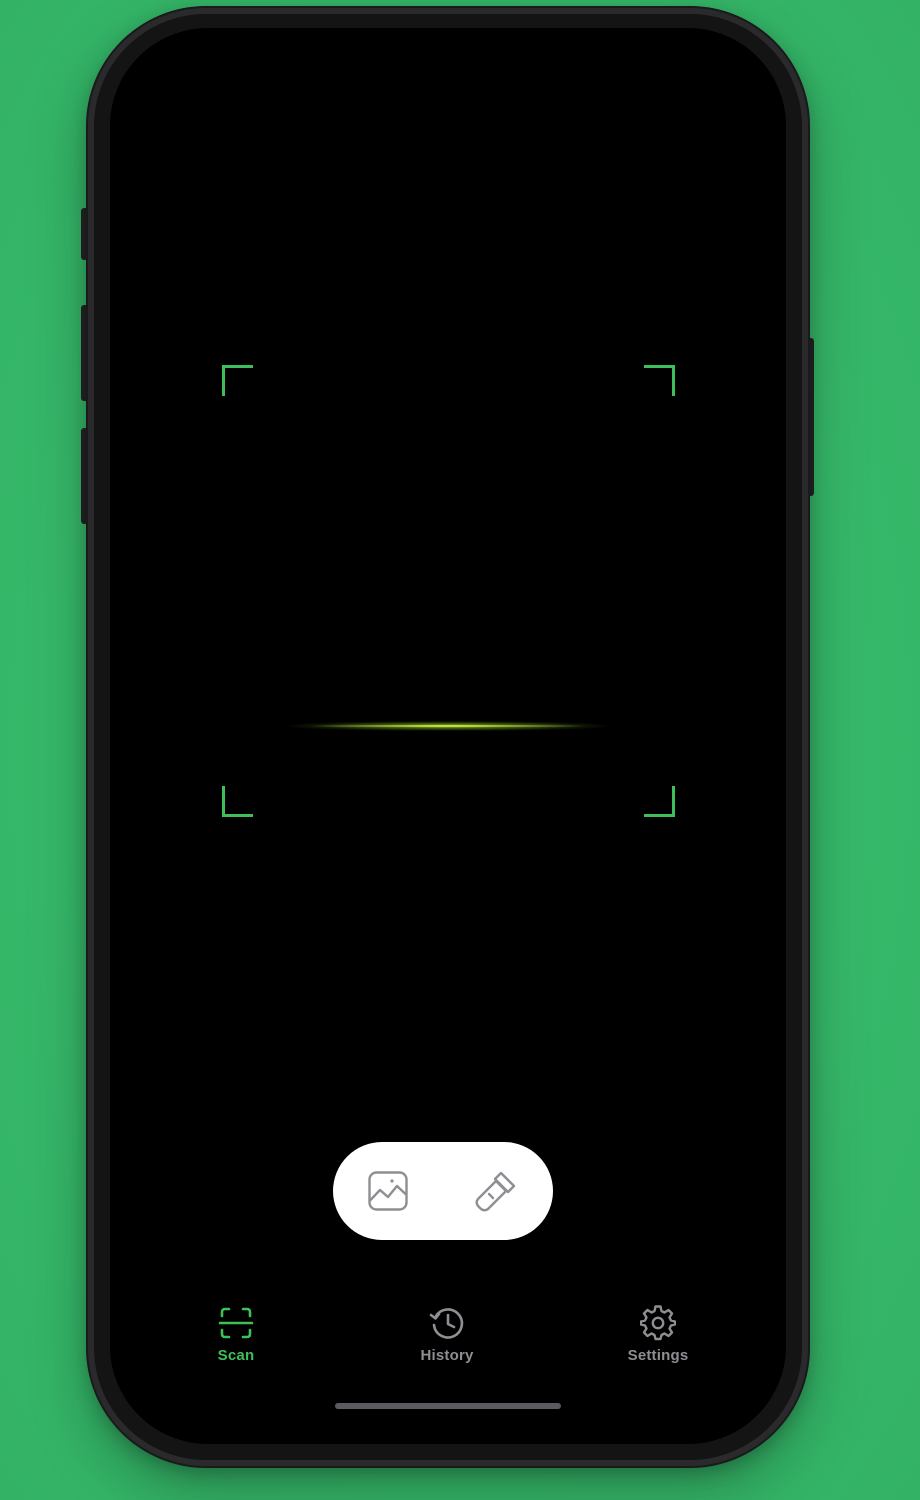 Image resolution: width=920 pixels, height=1500 pixels. Describe the element at coordinates (446, 1323) in the screenshot. I see `history-icon` at that location.